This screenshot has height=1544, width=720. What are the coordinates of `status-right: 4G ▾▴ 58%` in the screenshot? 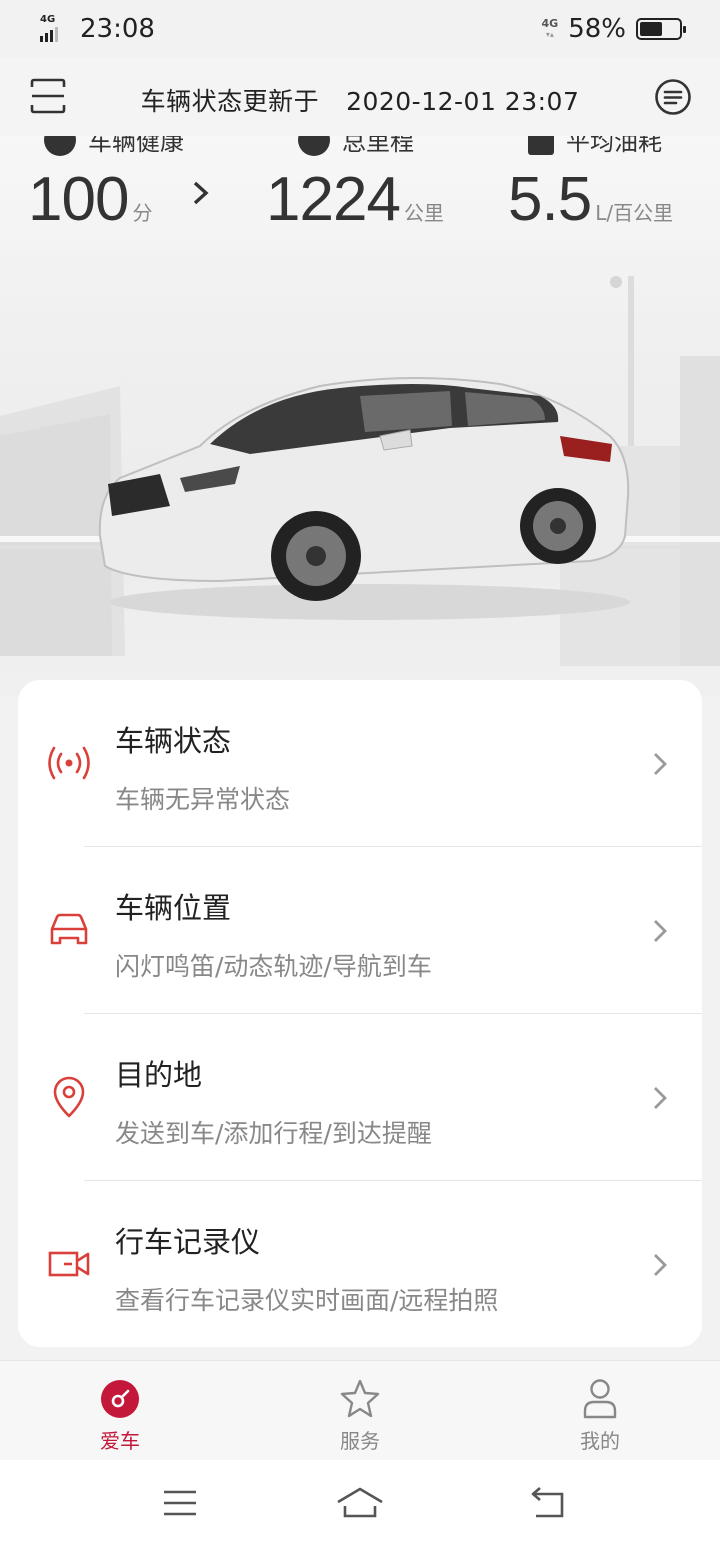 It's located at (613, 29).